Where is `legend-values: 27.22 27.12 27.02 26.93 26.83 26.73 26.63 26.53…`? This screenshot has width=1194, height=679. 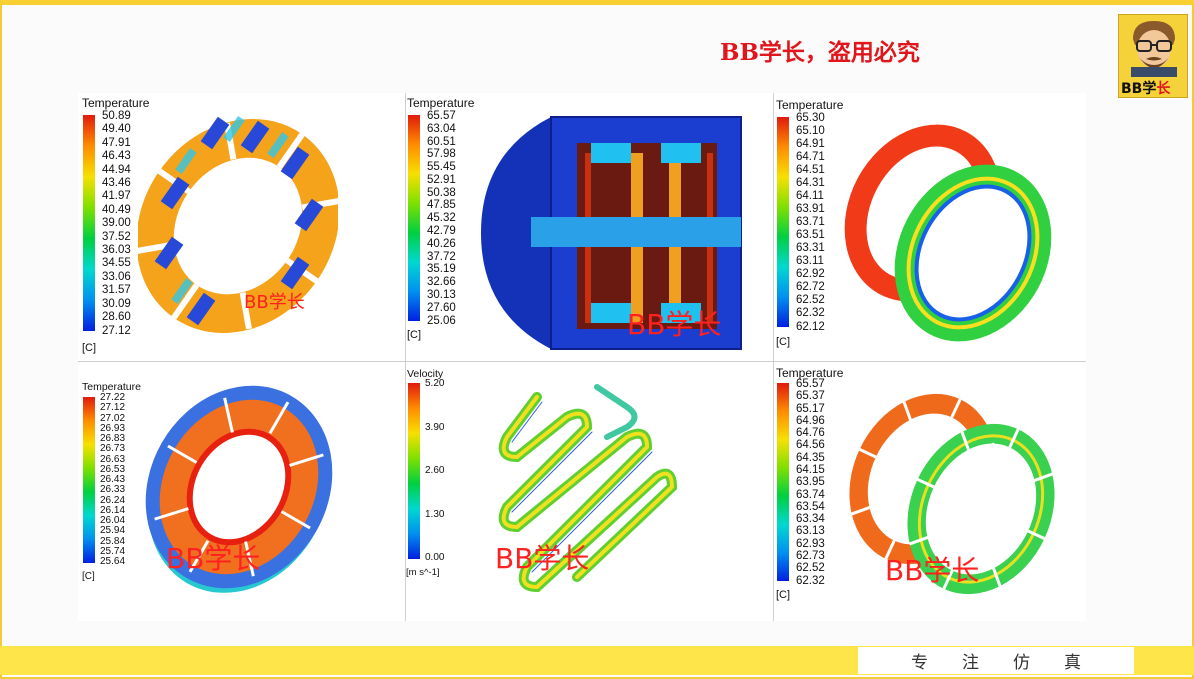 legend-values: 27.22 27.12 27.02 26.93 26.83 26.73 26.63 26.53… is located at coordinates (113, 479).